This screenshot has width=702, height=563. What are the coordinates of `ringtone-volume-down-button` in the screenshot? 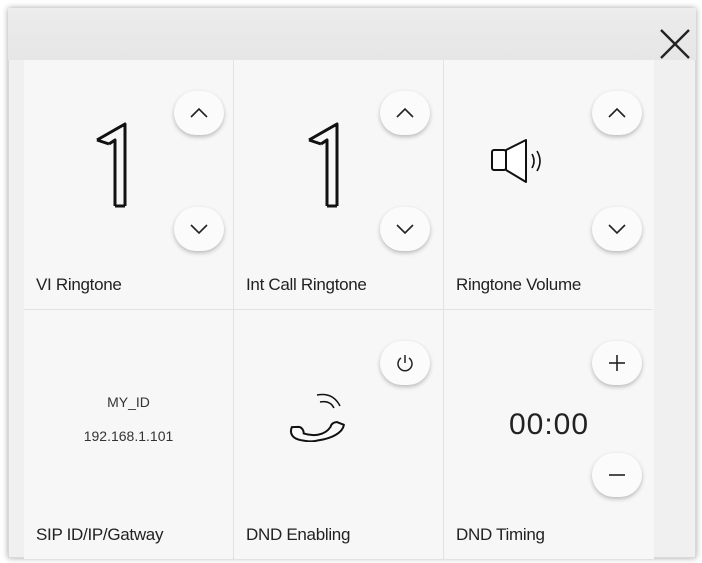 It's located at (617, 229).